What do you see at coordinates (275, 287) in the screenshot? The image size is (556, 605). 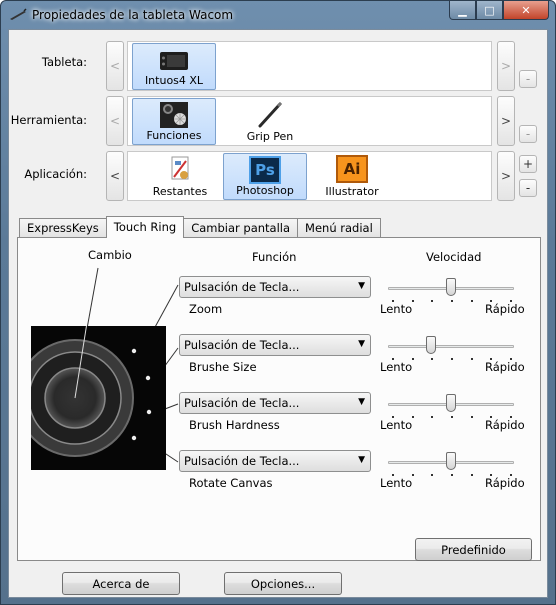 I see `function-1-dropdown: Pulsación de Tecla... ▼` at bounding box center [275, 287].